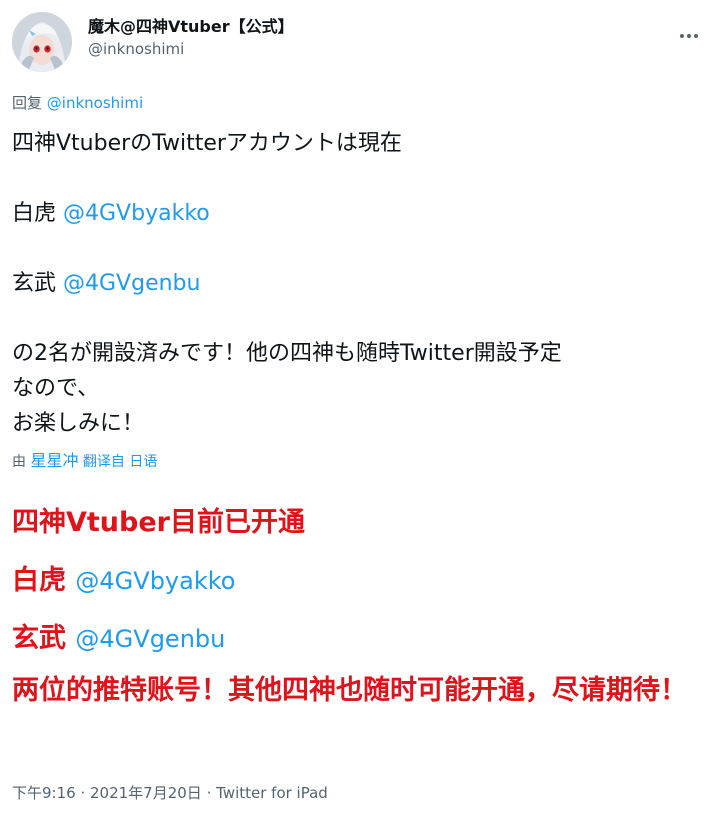 The height and width of the screenshot is (821, 724). What do you see at coordinates (349, 690) in the screenshot?
I see `translated-line: 两位的推特账号！其他四神也随时可能开通，尽请期待！` at bounding box center [349, 690].